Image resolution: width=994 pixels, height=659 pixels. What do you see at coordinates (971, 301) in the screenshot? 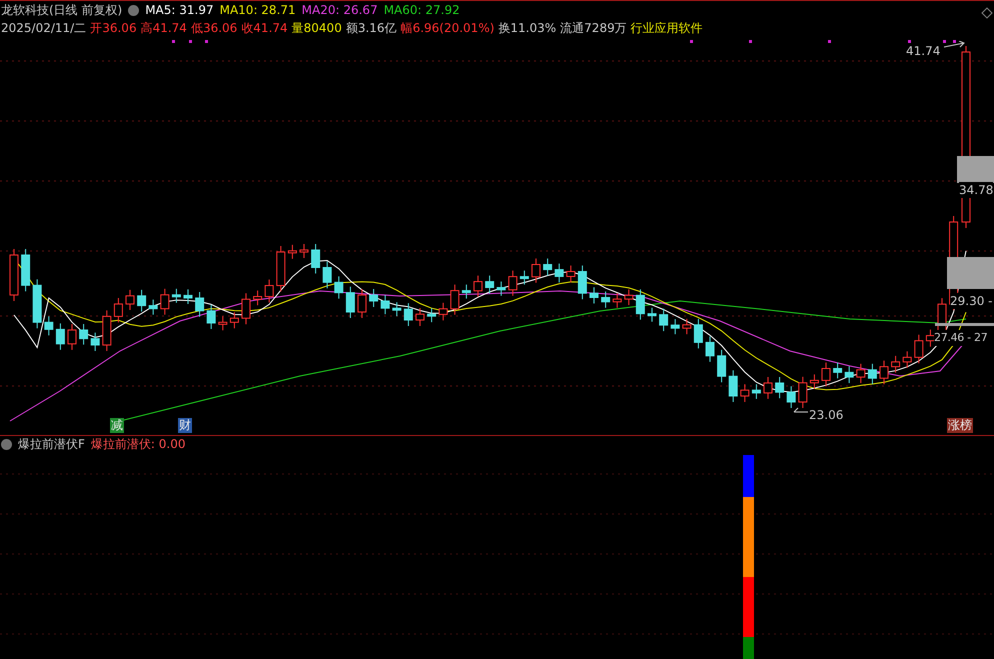
I see `price-label: 29.30 -` at bounding box center [971, 301].